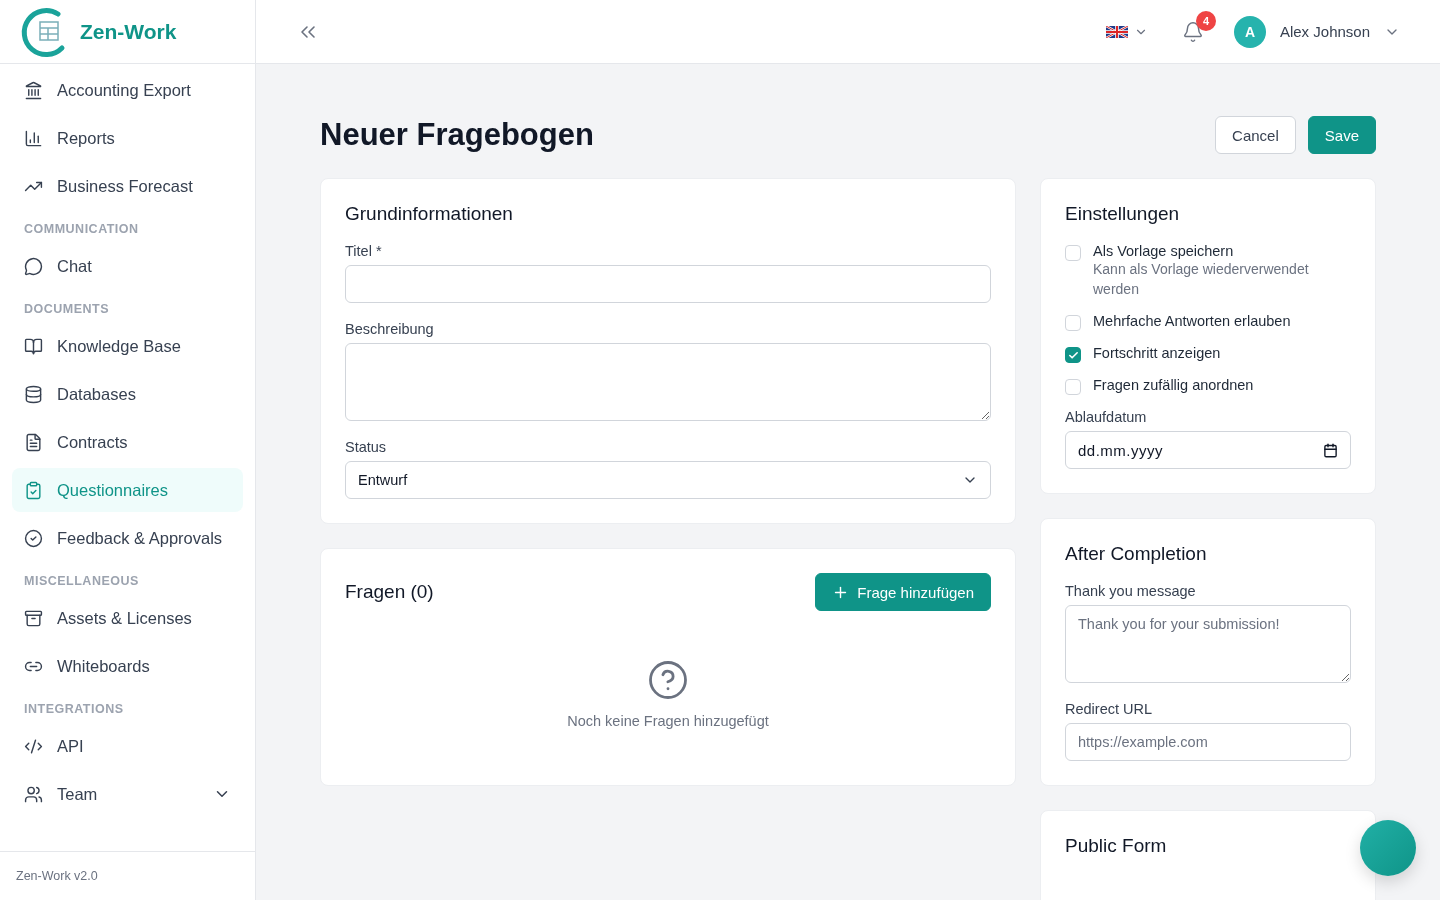 This screenshot has height=900, width=1440. I want to click on check-icon, so click(1073, 355).